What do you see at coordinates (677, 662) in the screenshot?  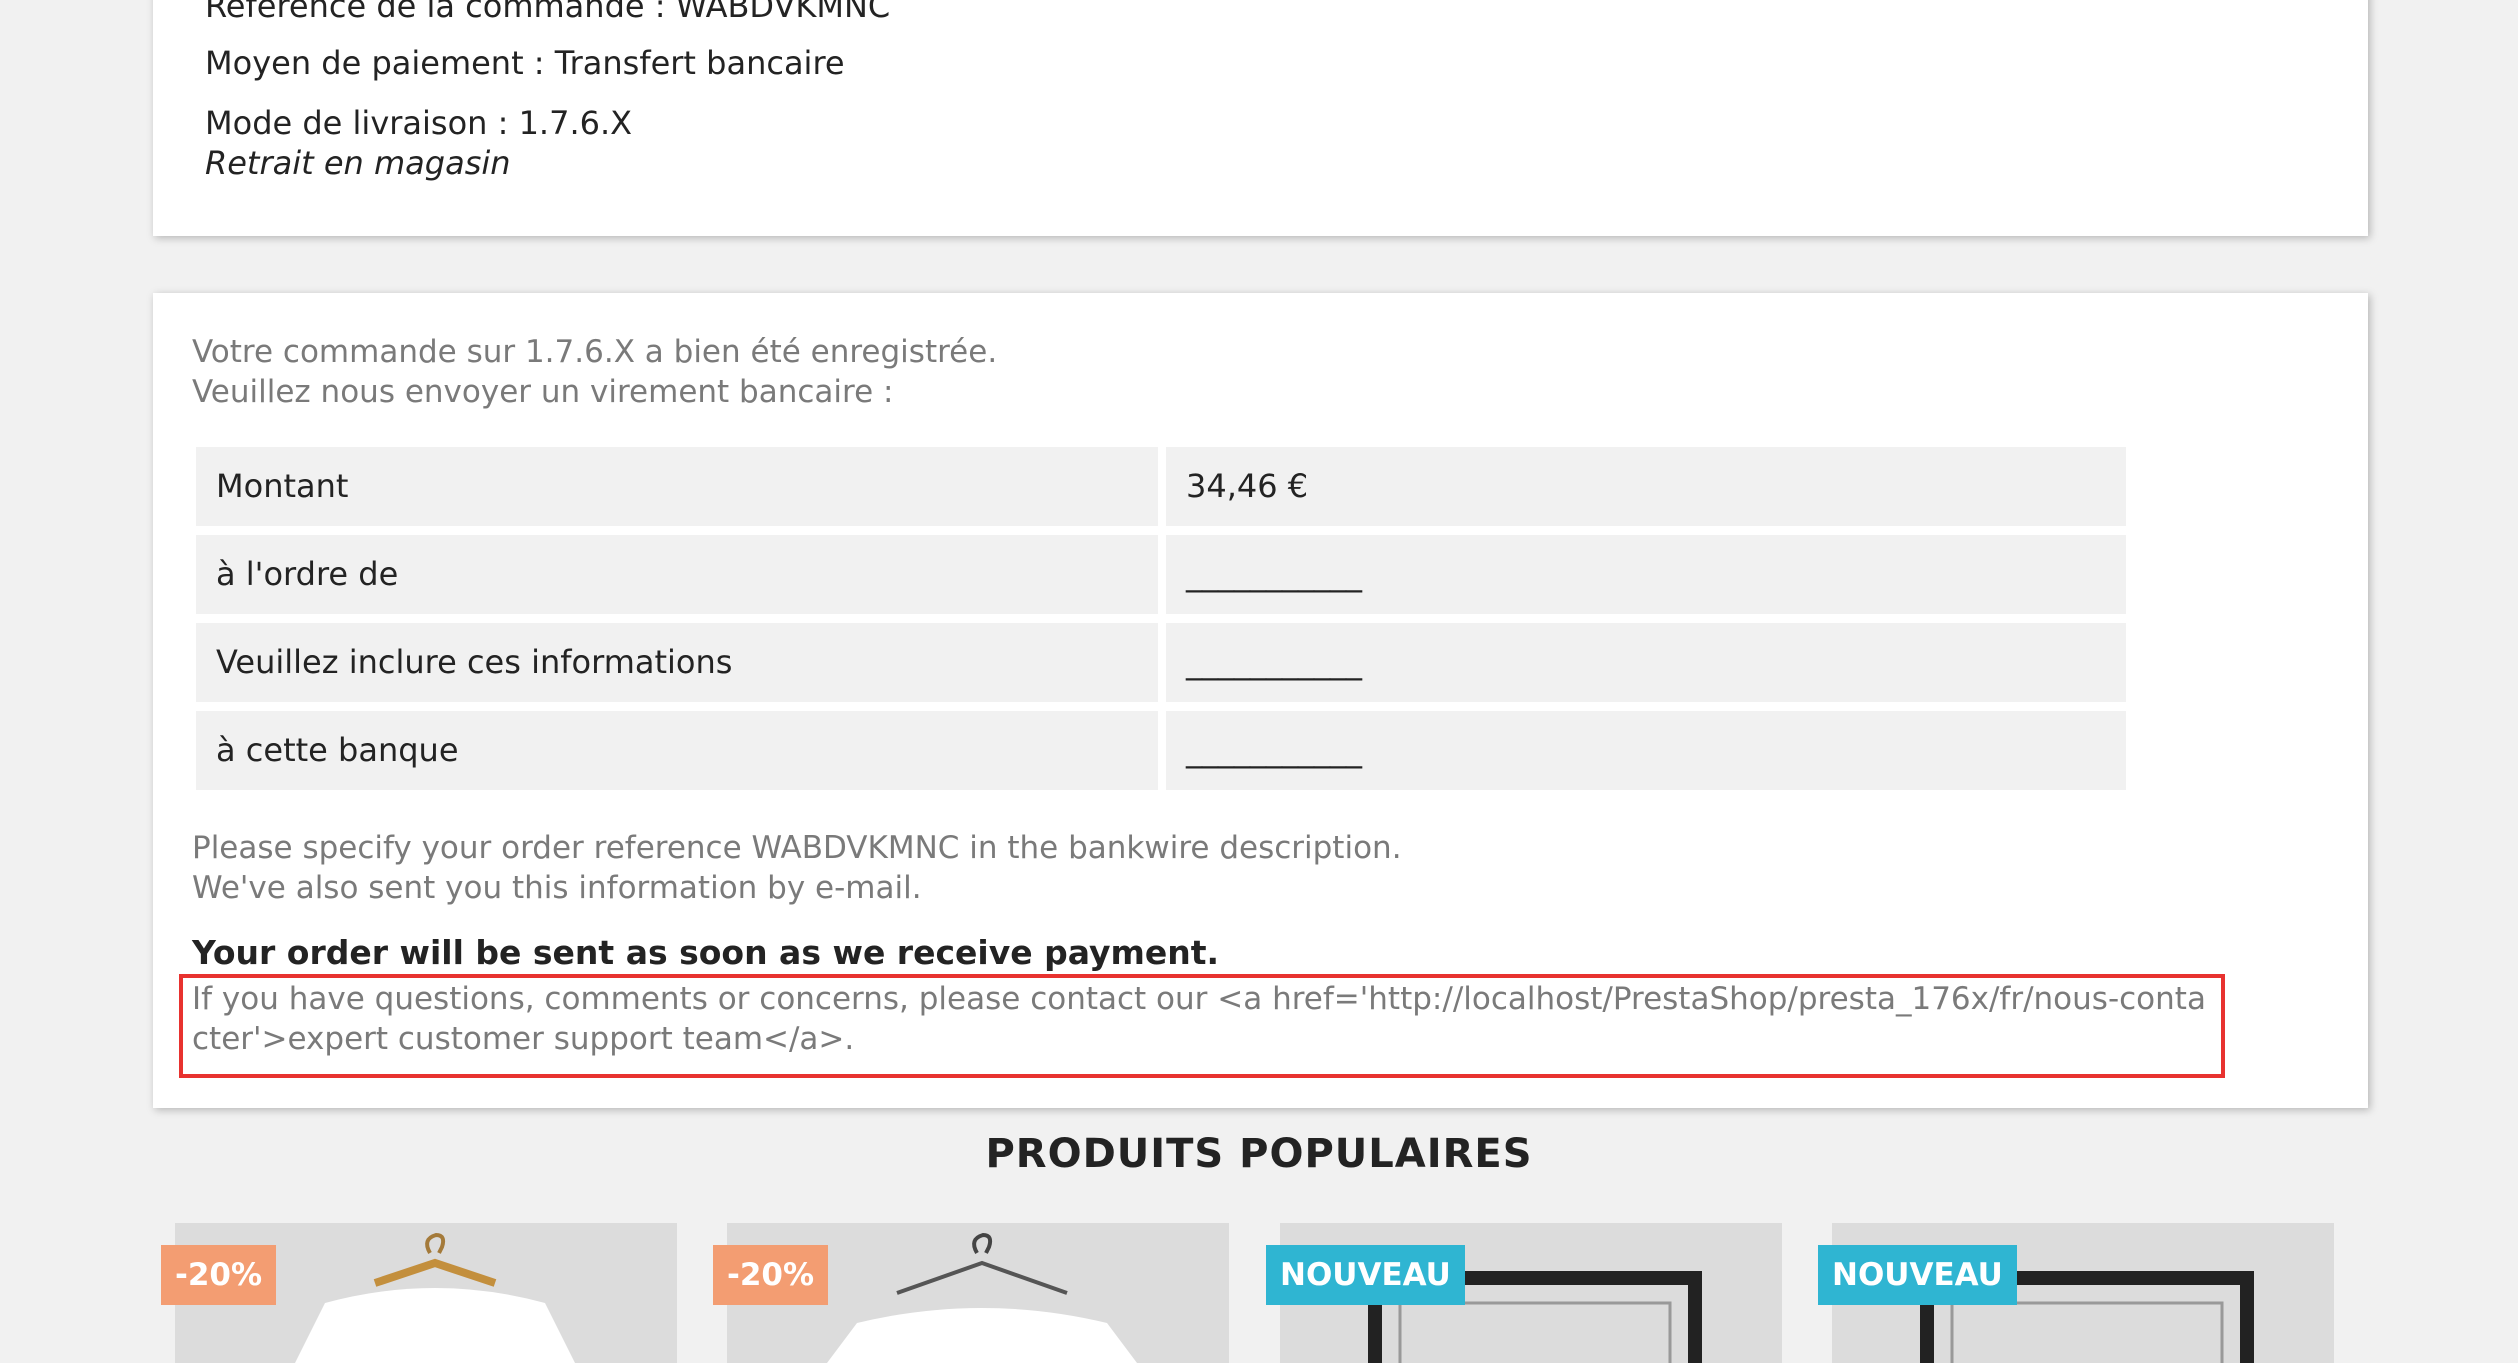 I see `row-label-details: Veuillez inclure ces informations` at bounding box center [677, 662].